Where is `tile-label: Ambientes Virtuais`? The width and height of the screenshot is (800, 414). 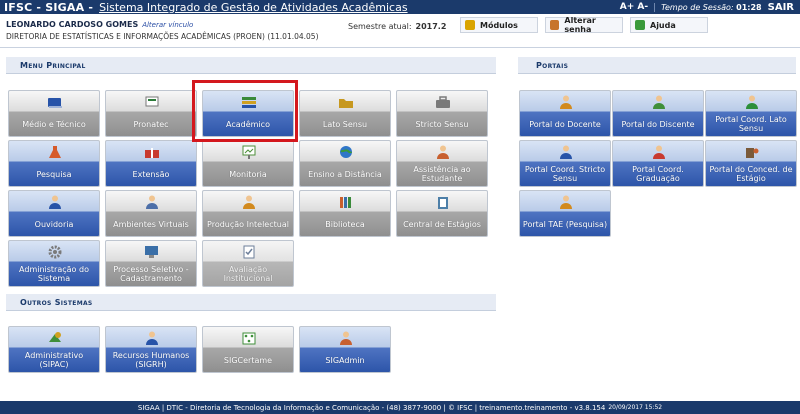 tile-label: Ambientes Virtuais is located at coordinates (151, 224).